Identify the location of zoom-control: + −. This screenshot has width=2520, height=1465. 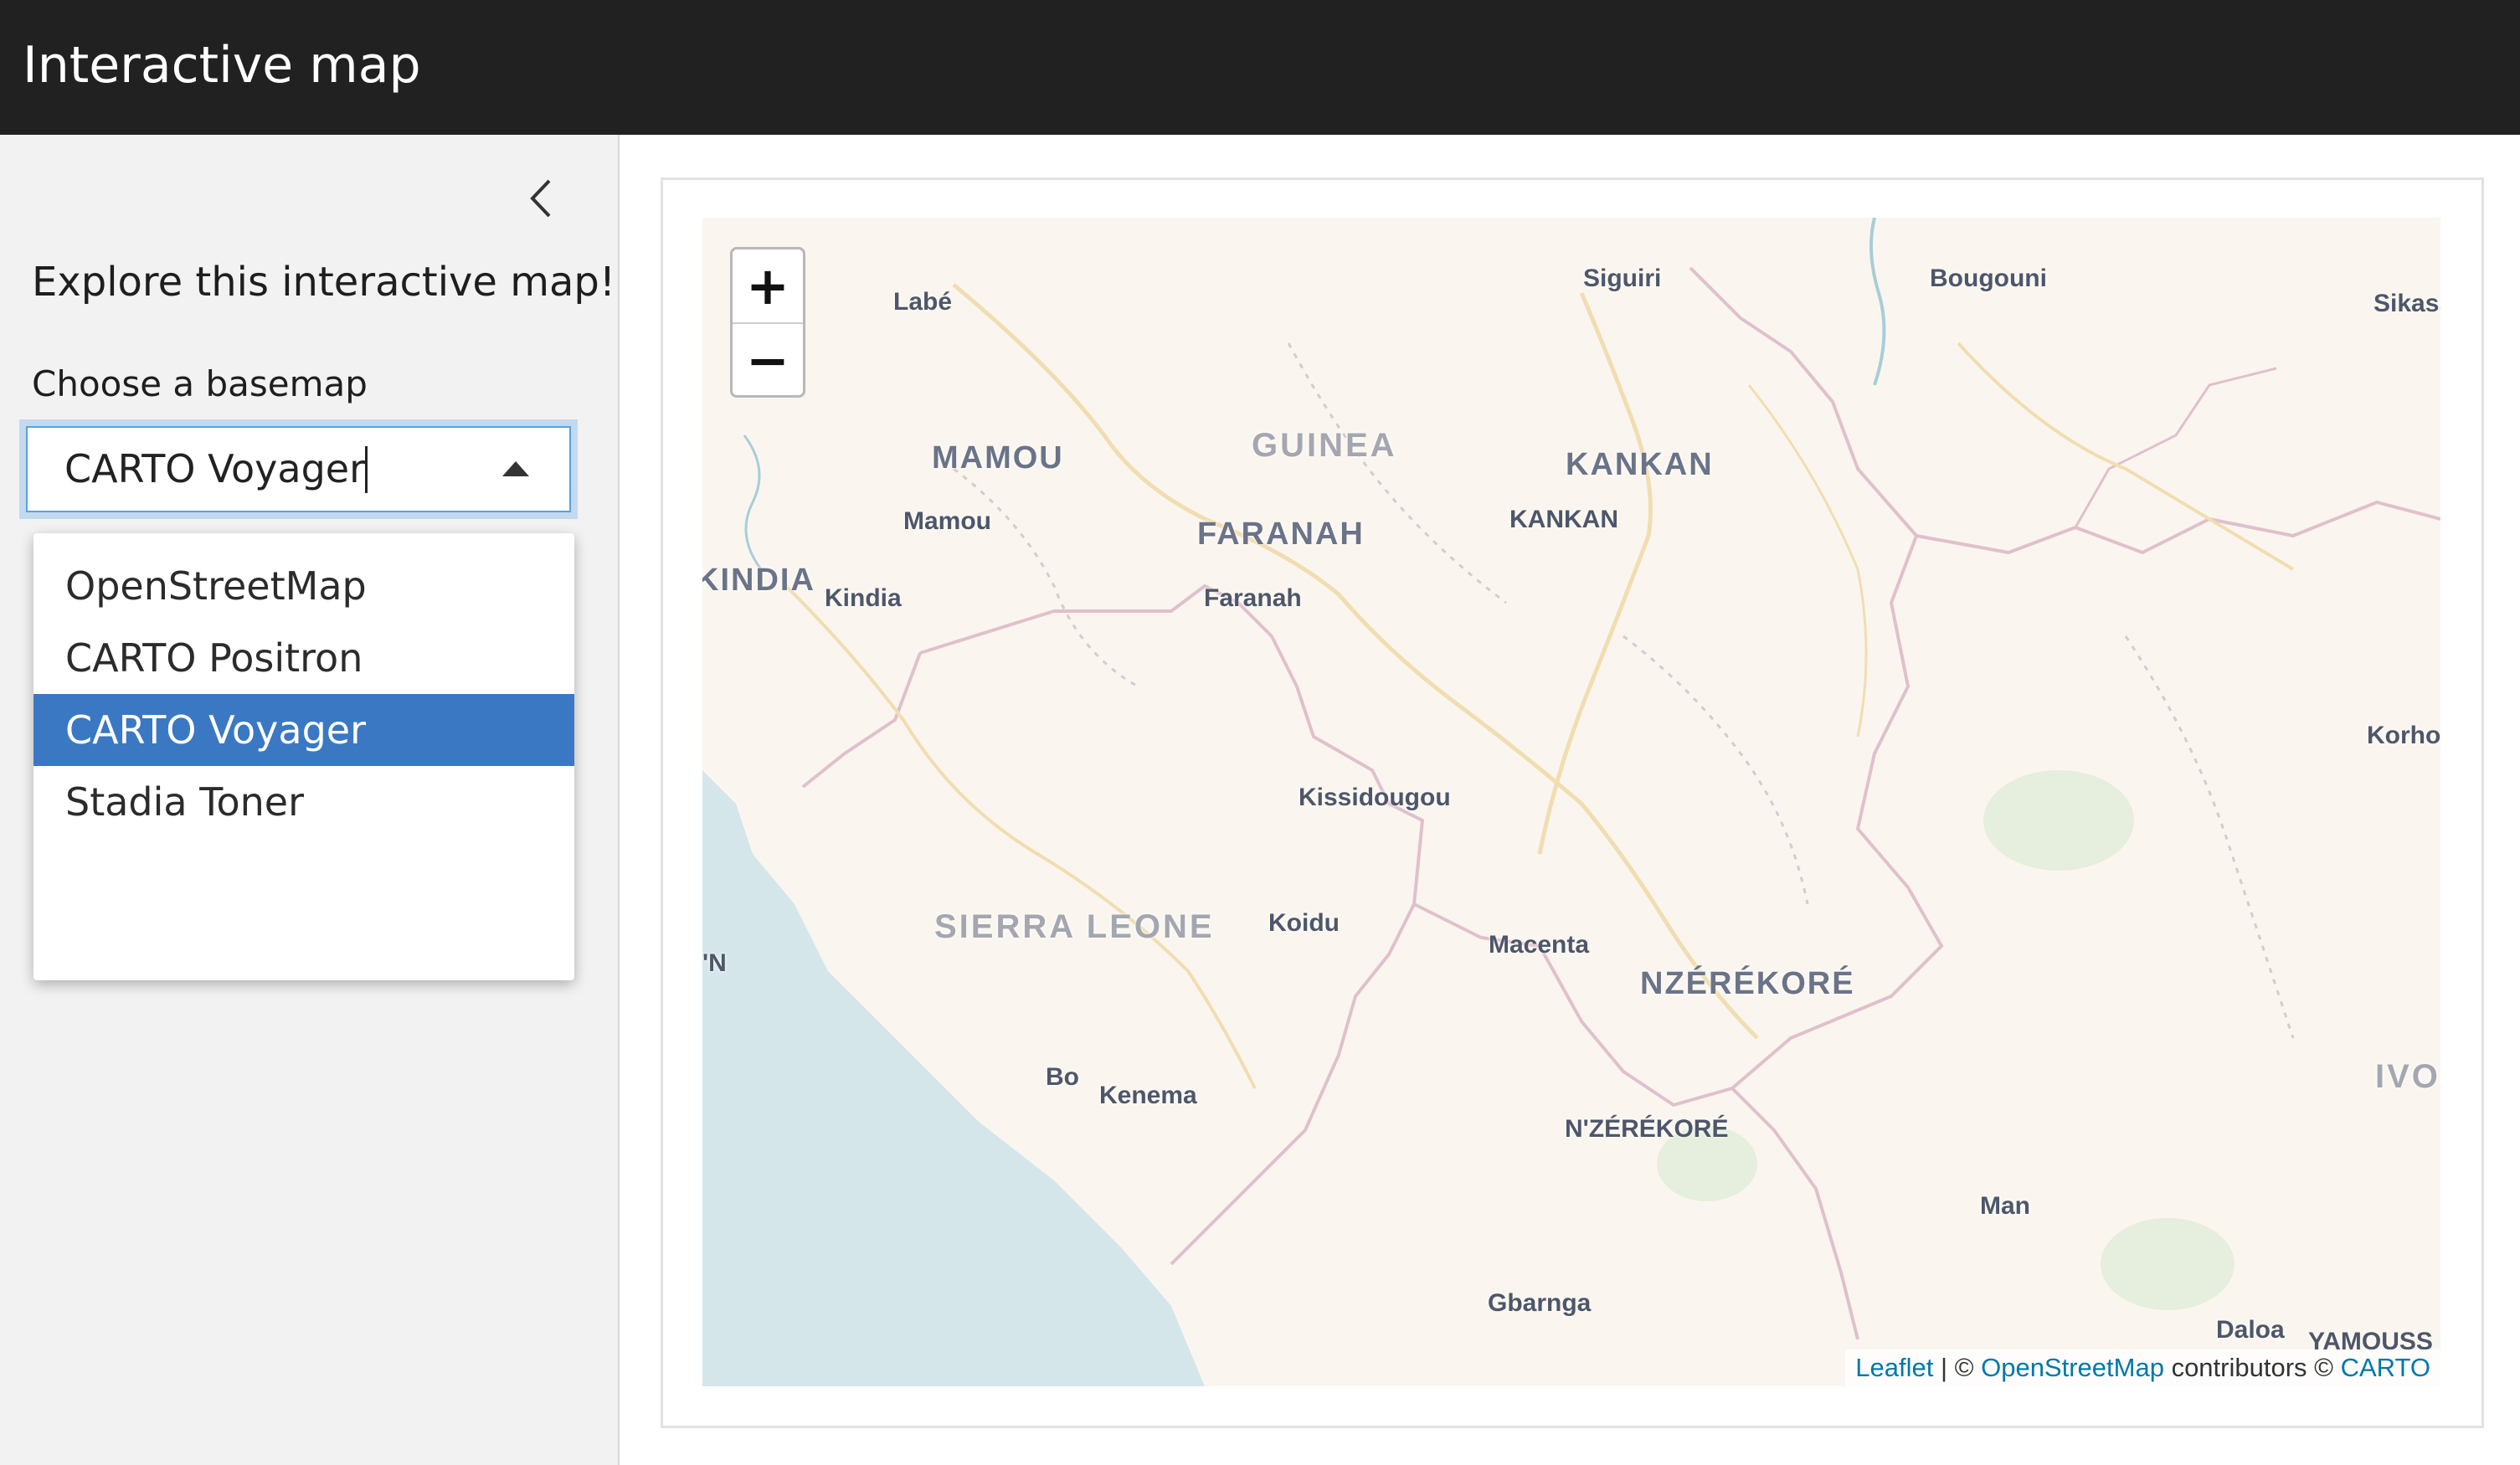
(767, 322).